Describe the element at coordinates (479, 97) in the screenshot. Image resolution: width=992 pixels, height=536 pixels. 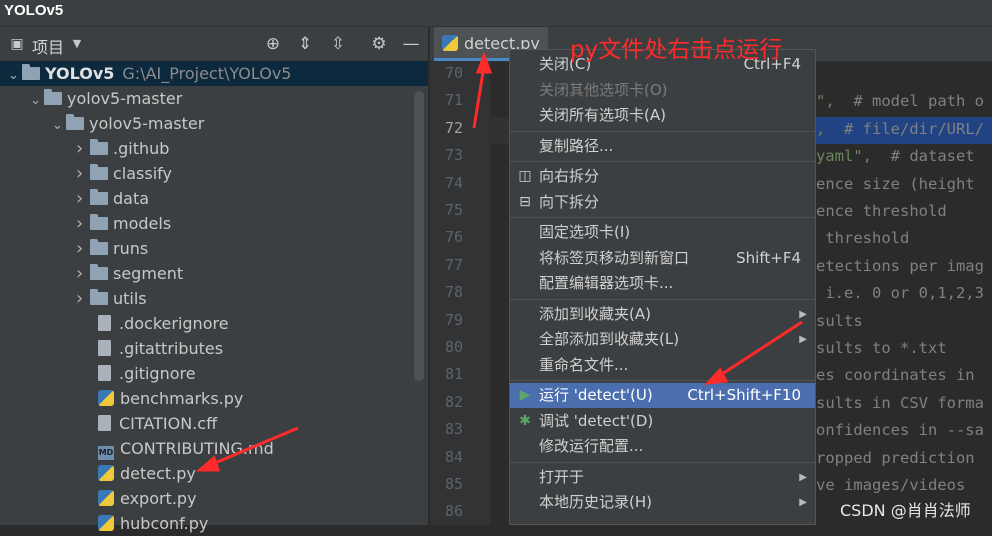
I see `arrow-to-tab` at that location.